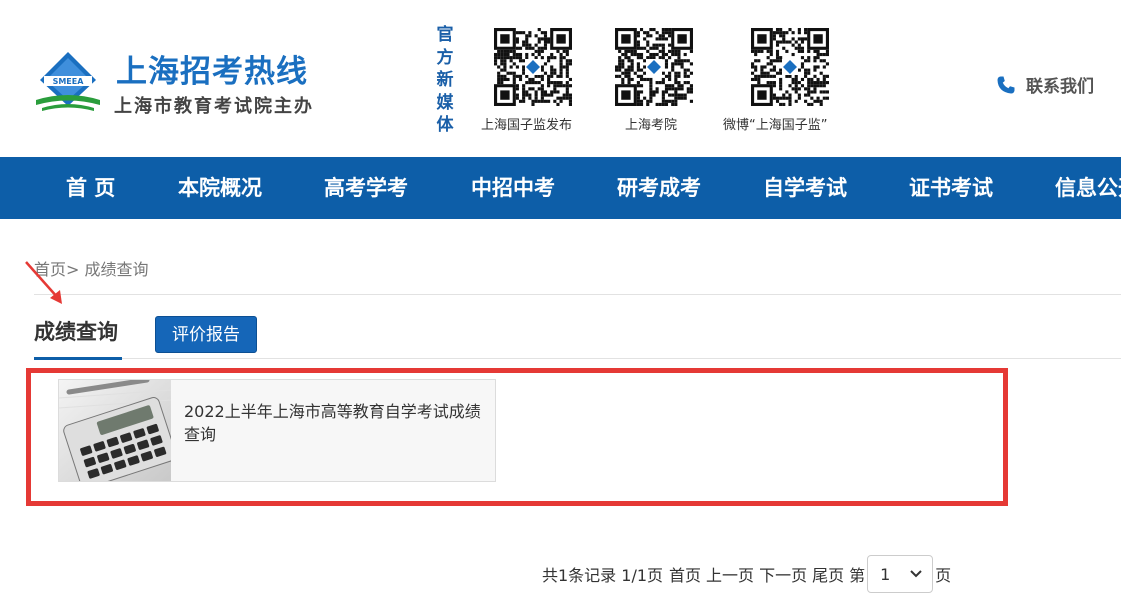 This screenshot has width=1121, height=606. I want to click on pagination-next: 下一页, so click(783, 574).